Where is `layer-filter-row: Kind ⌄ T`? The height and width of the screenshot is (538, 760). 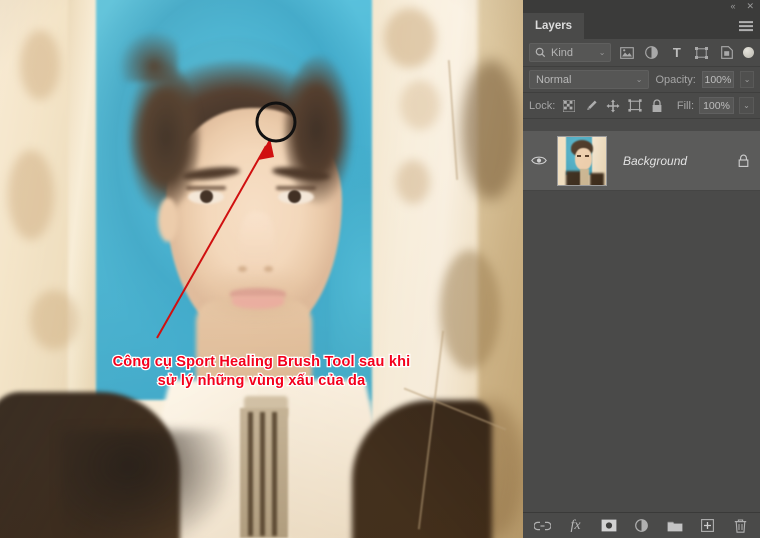 layer-filter-row: Kind ⌄ T is located at coordinates (641, 53).